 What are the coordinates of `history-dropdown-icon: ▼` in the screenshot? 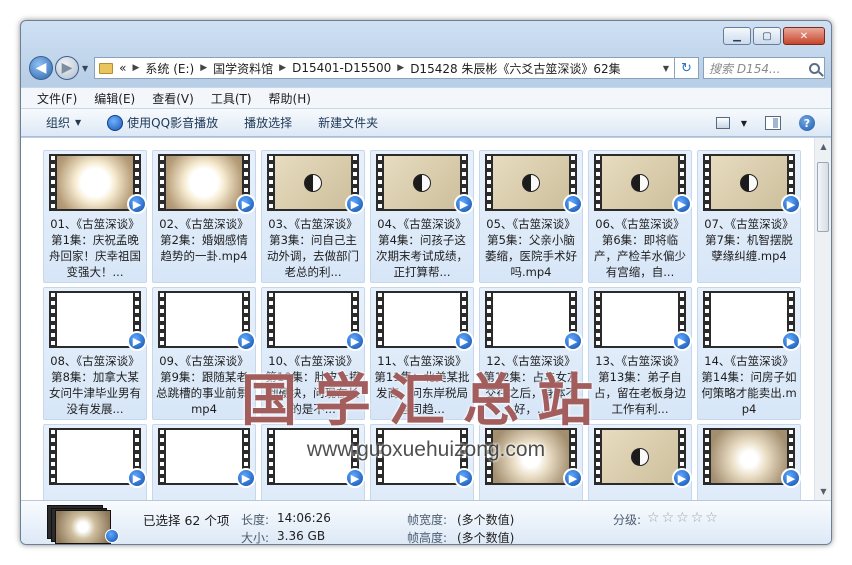 It's located at (85, 68).